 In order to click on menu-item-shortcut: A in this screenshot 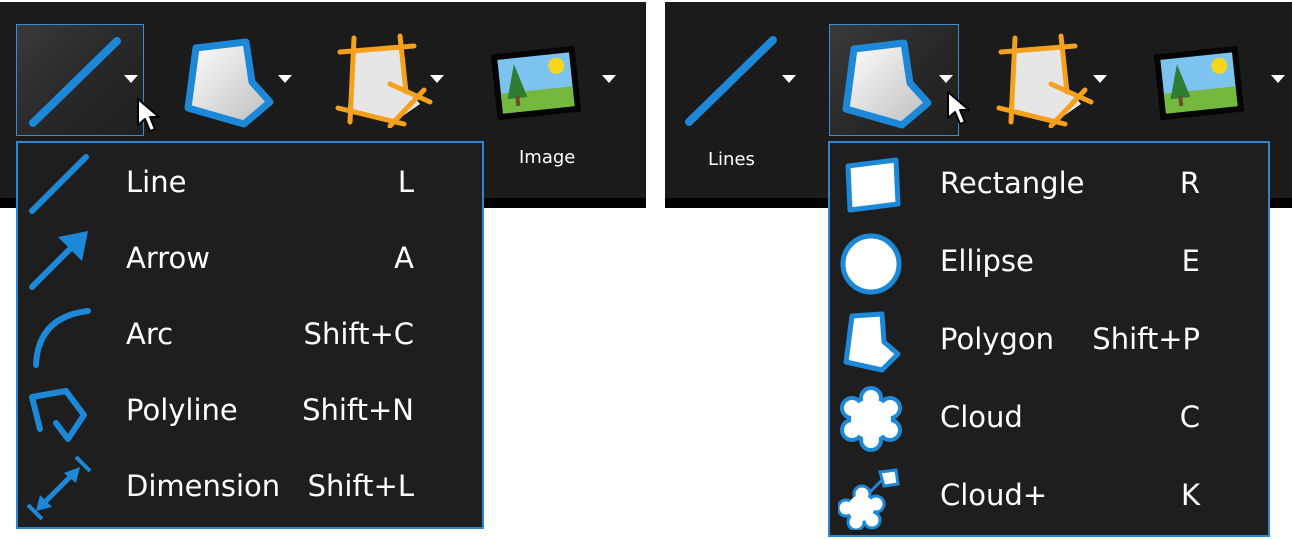, I will do `click(404, 258)`.